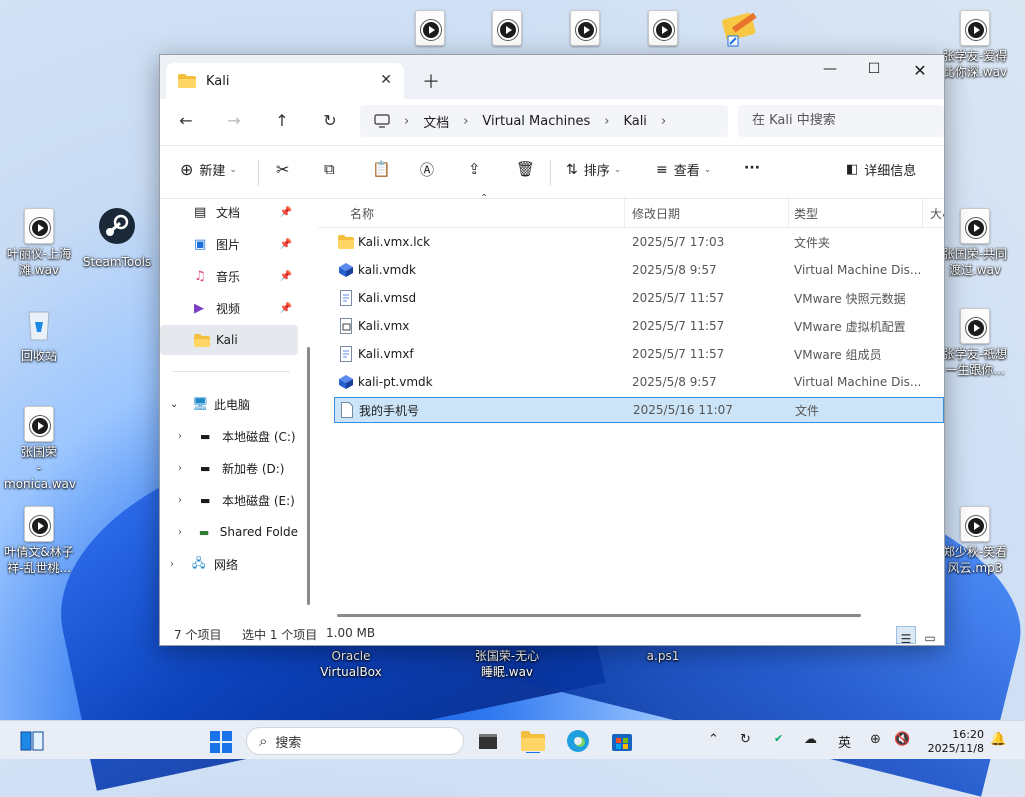 The height and width of the screenshot is (797, 1025). What do you see at coordinates (902, 739) in the screenshot?
I see `volume-muted-icon: 🔇` at bounding box center [902, 739].